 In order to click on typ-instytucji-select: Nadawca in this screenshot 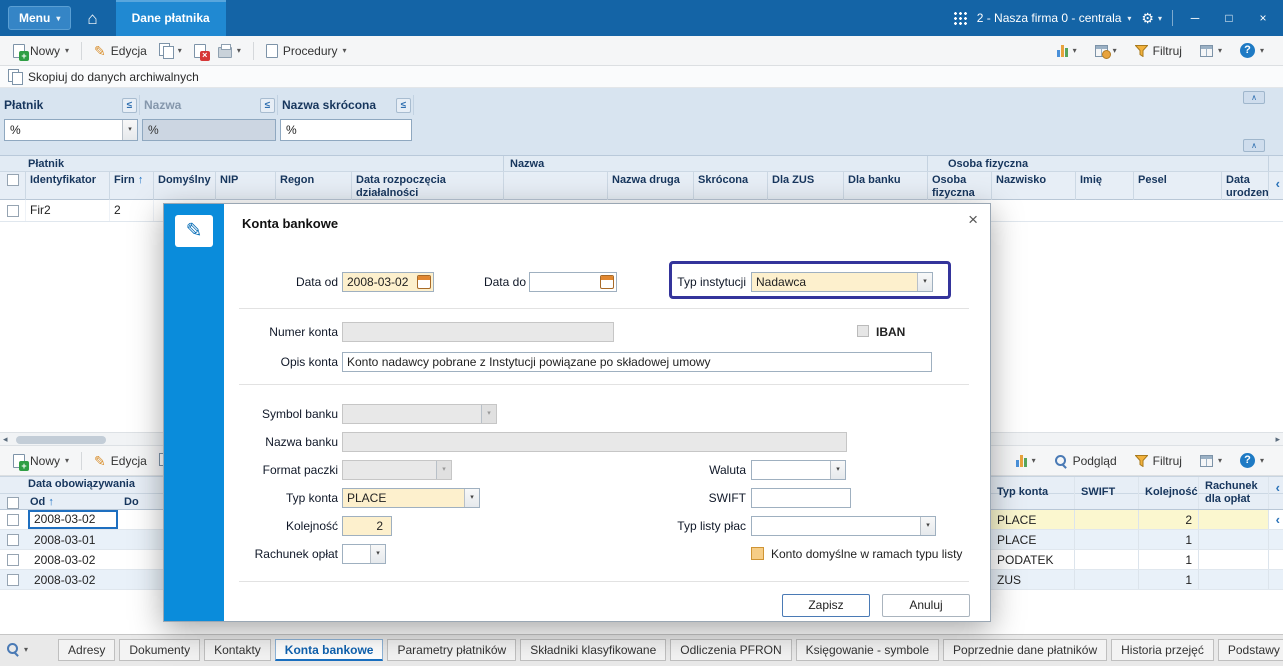, I will do `click(842, 282)`.